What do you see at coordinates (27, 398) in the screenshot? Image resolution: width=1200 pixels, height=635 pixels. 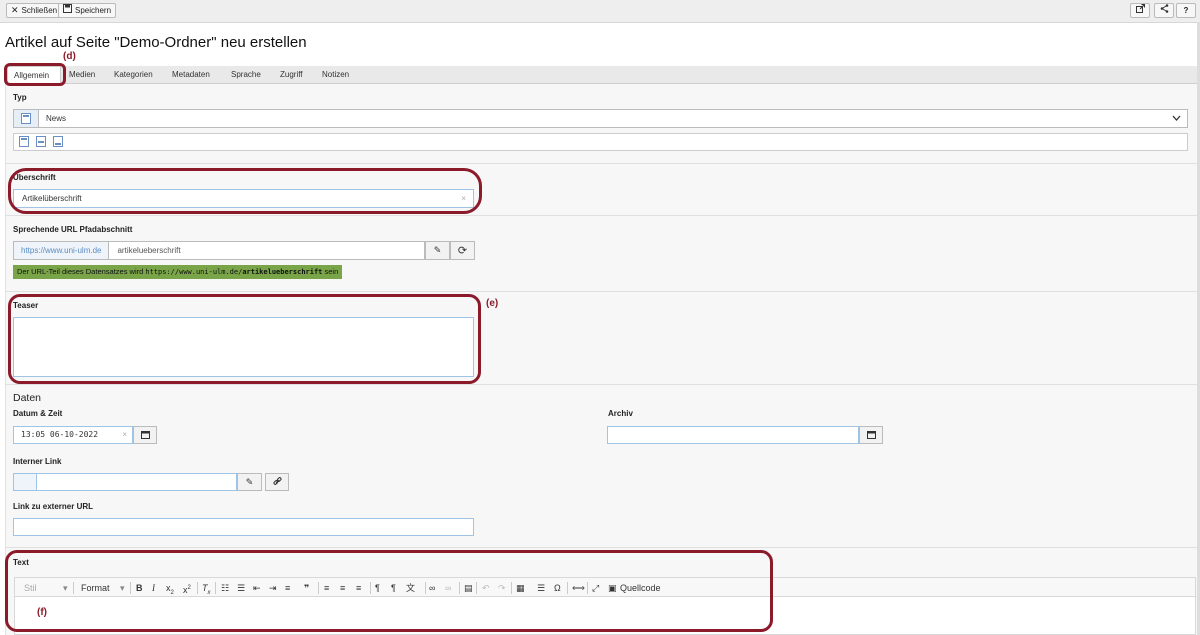 I see `dates-section-title: Daten` at bounding box center [27, 398].